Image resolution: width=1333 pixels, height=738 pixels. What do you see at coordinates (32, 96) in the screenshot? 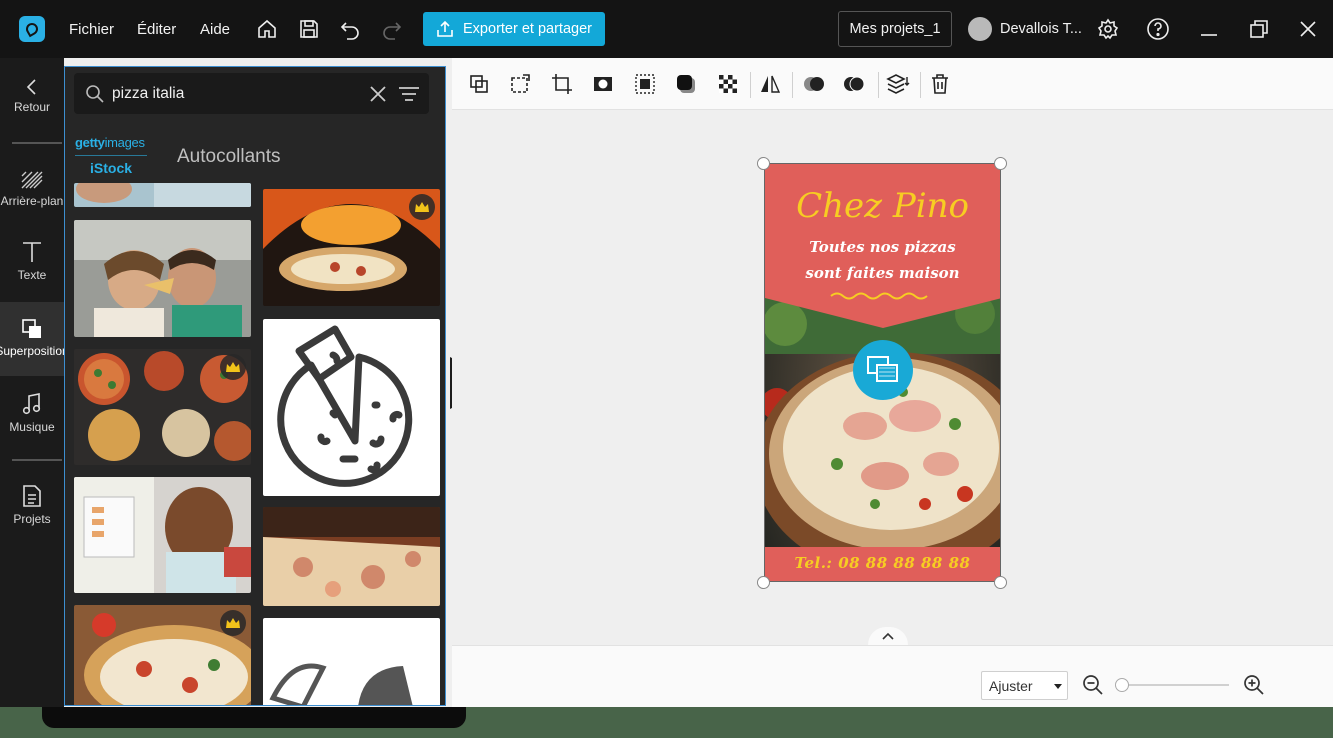
I see `nav-back: Retour` at bounding box center [32, 96].